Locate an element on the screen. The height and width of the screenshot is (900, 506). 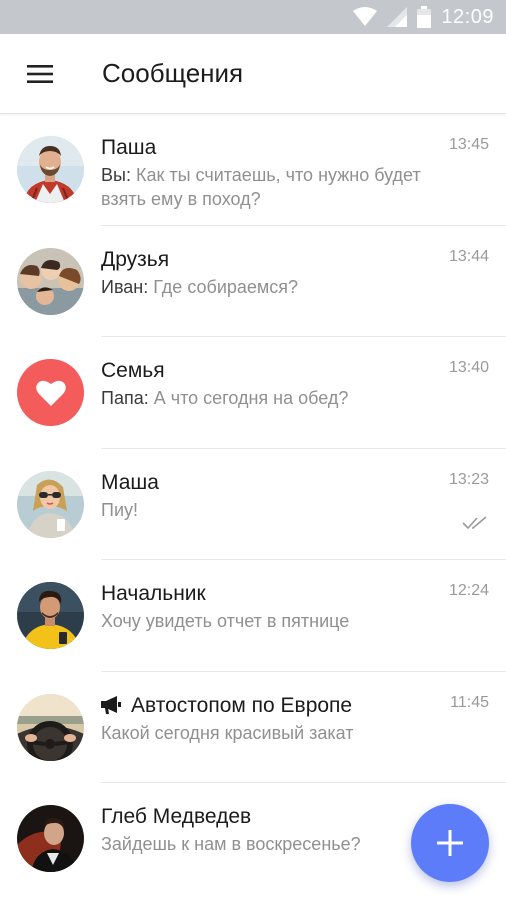
chat-item-friends: Друзья Иван: Где собираемся? 13:44 is located at coordinates (253, 281).